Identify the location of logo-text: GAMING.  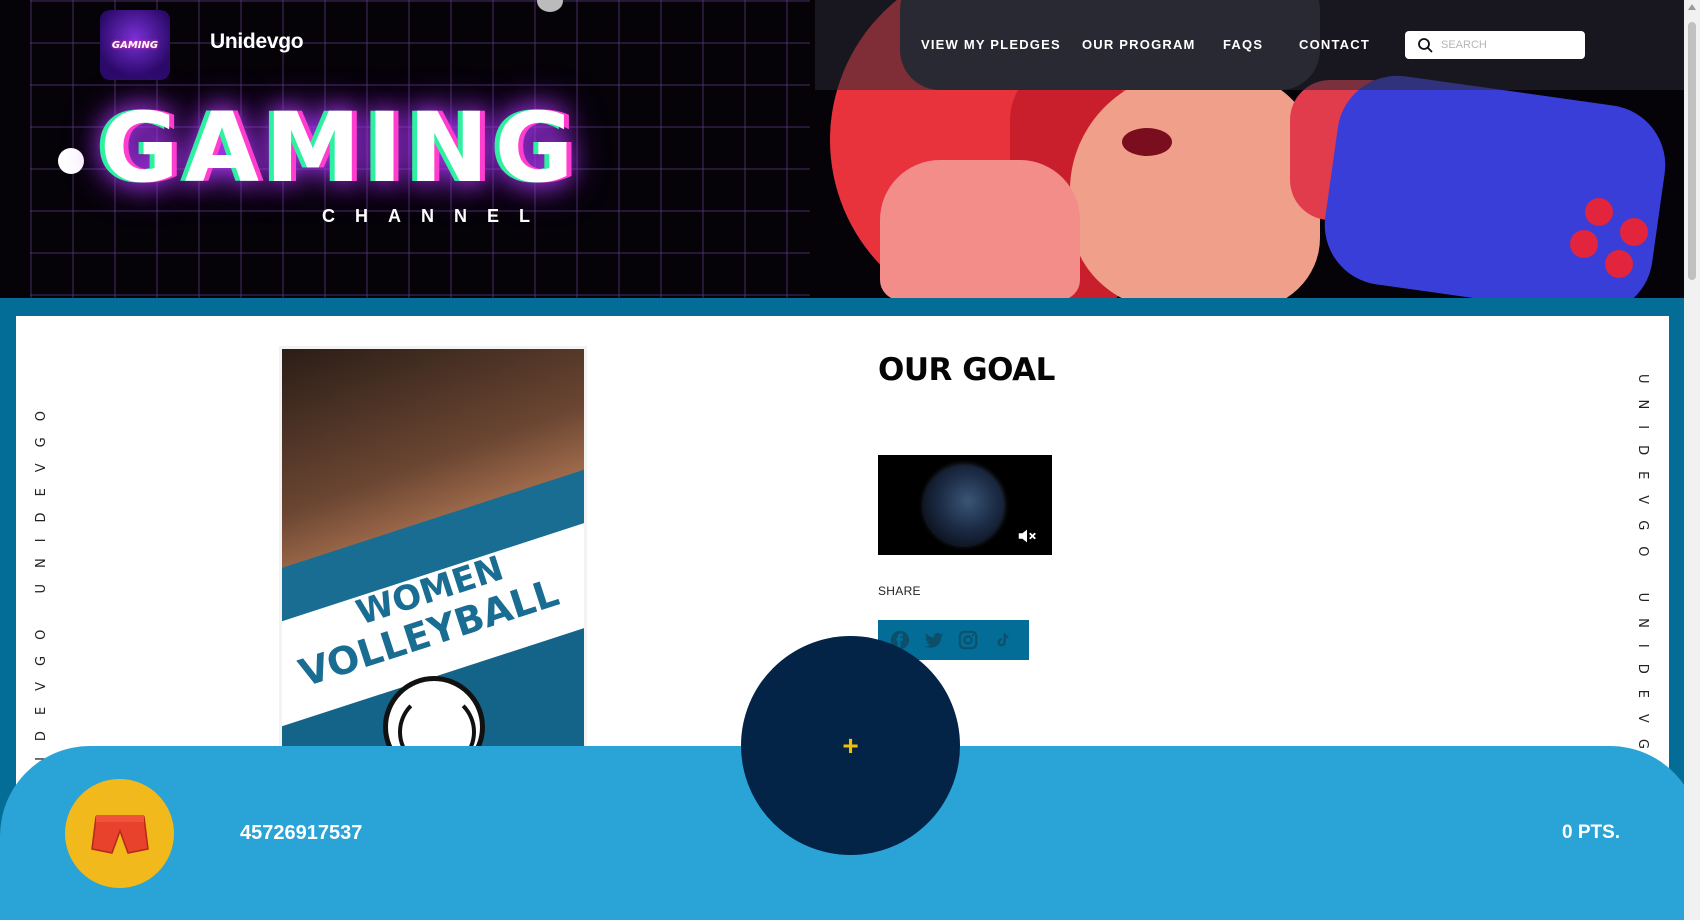
(135, 45).